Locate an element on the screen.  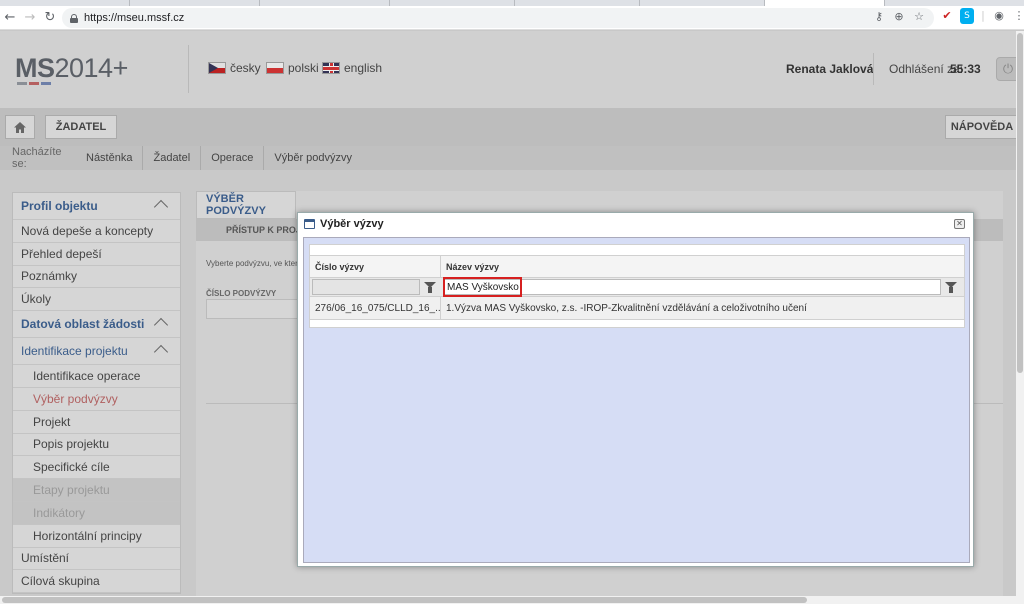
column-header-nazev: Název výzvy is located at coordinates (702, 266).